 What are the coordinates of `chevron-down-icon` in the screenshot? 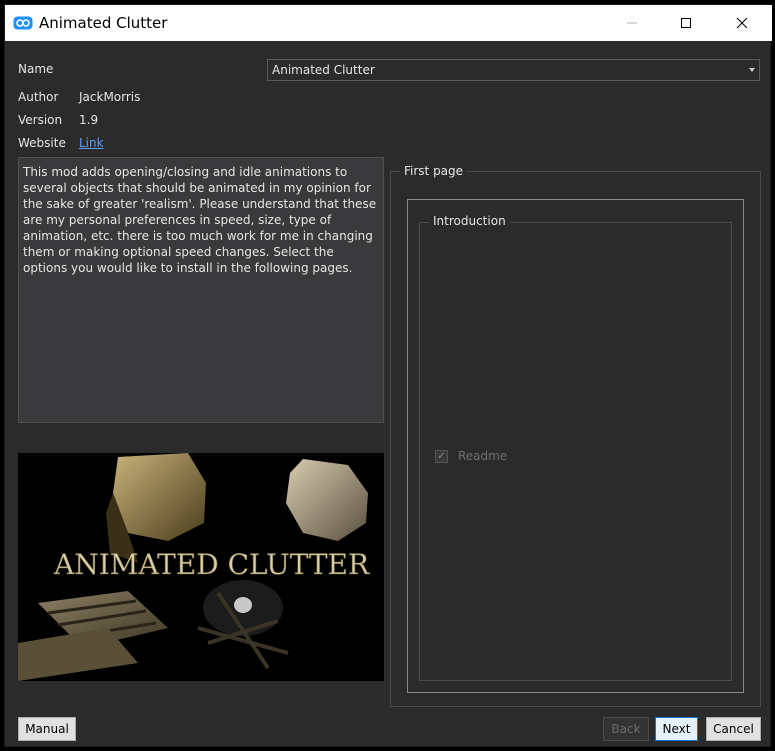 It's located at (752, 70).